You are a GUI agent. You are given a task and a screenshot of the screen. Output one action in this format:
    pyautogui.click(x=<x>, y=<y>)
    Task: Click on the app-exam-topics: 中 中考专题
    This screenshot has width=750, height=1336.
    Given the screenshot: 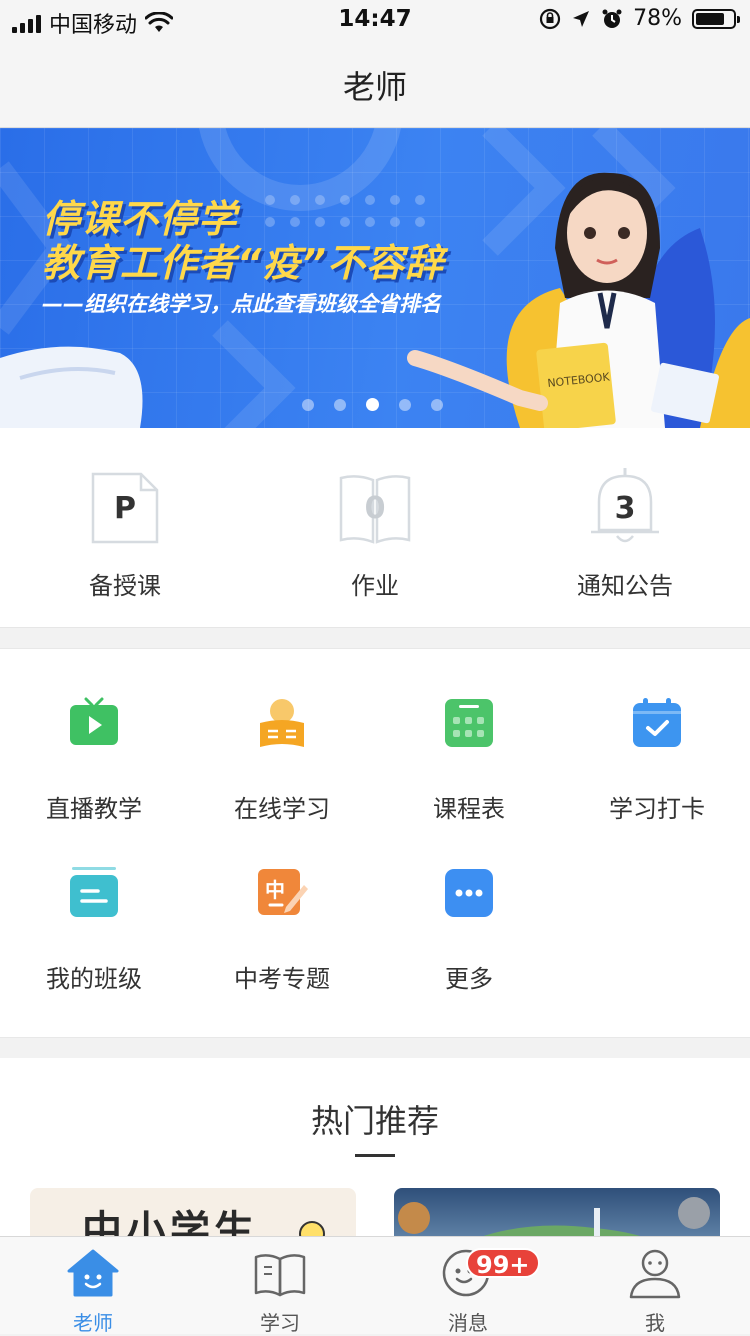 What is the action you would take?
    pyautogui.click(x=282, y=930)
    